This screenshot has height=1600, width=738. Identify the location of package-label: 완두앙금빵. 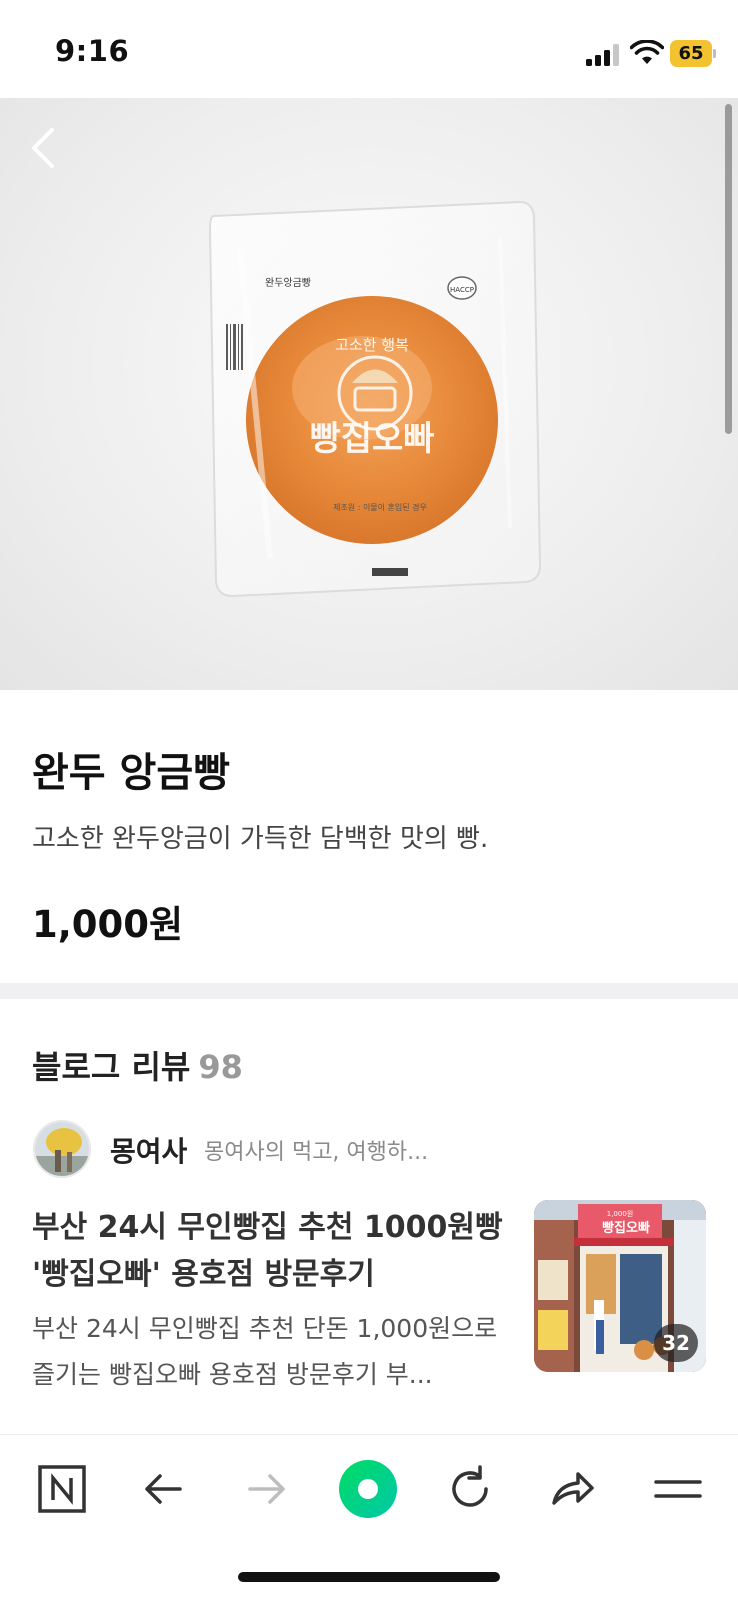
(288, 283).